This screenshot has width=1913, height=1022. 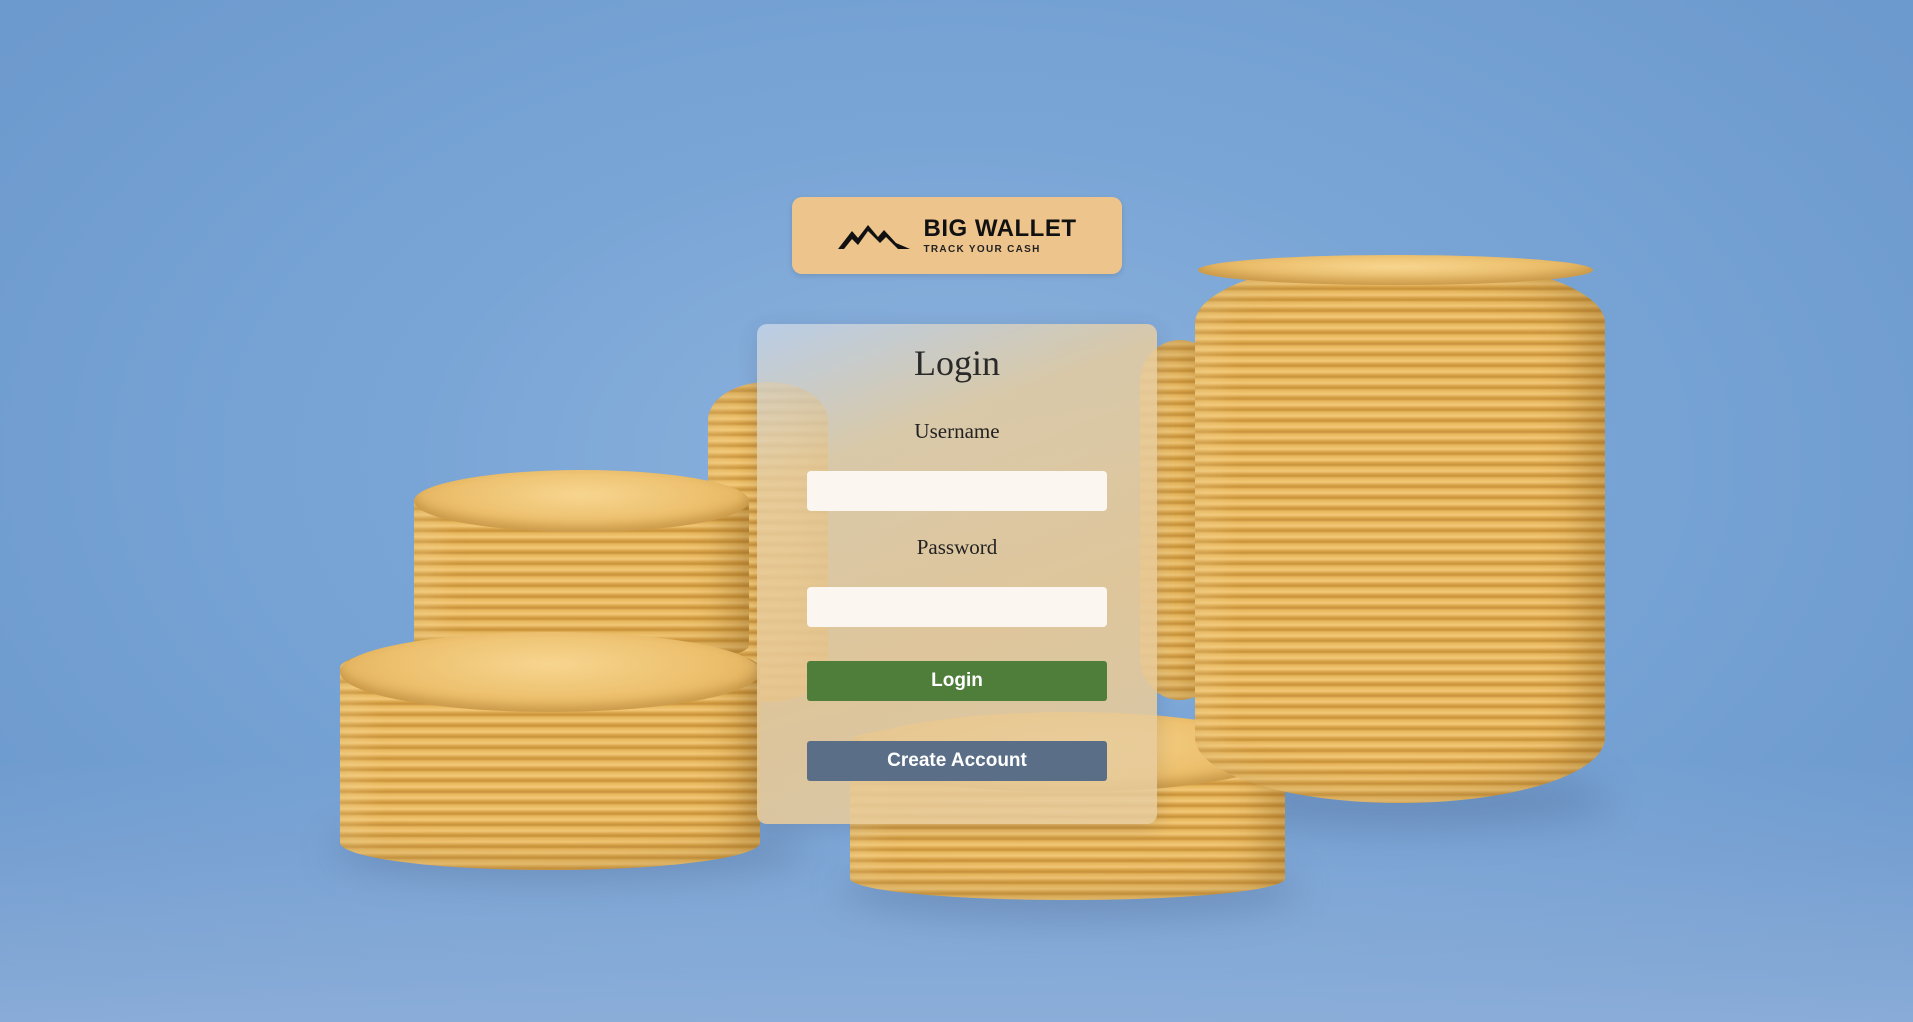 I want to click on logo-text: BIG WALLET TRACK YOUR CASH, so click(x=1000, y=234).